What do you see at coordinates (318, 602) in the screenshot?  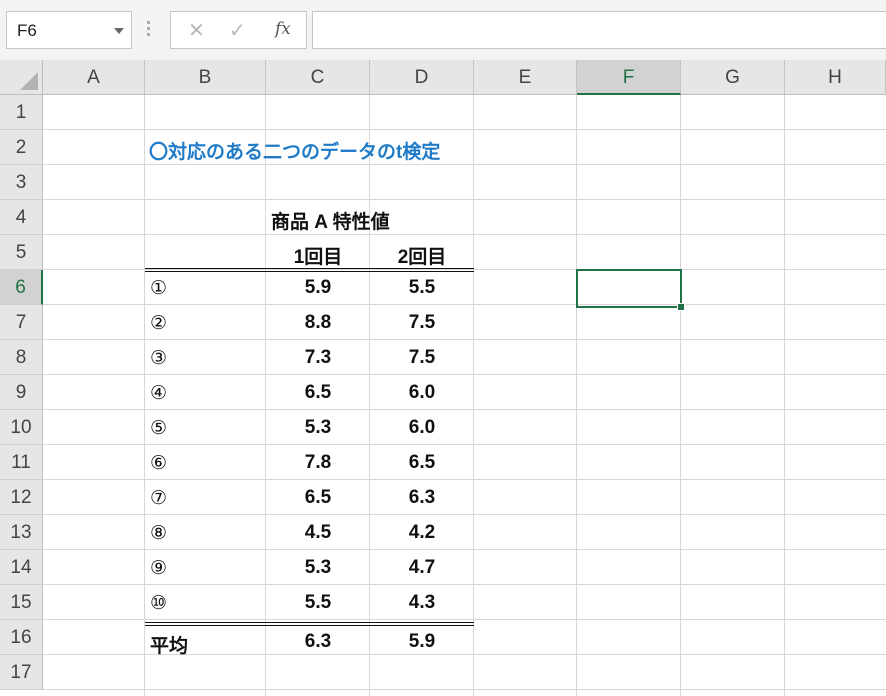 I see `value-first: 5.5` at bounding box center [318, 602].